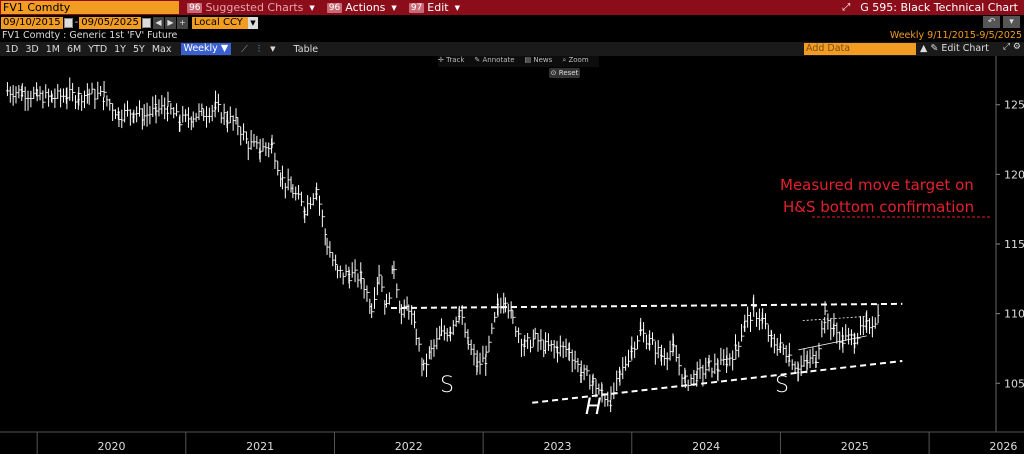 The image size is (1024, 454). I want to click on chart-title: ⤢ G 595: Black Technical Chart, so click(930, 7).